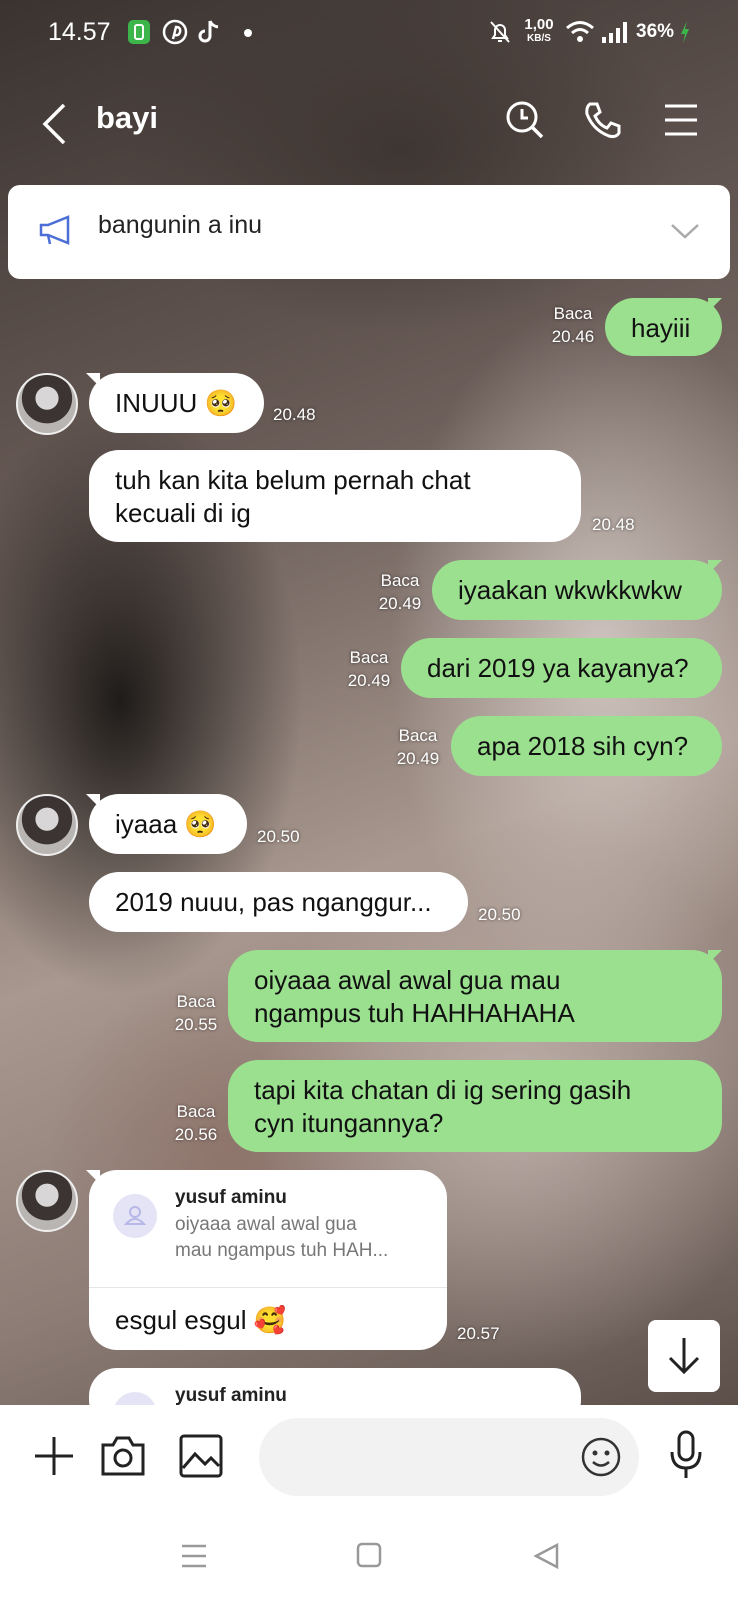 The image size is (738, 1600). Describe the element at coordinates (54, 1456) in the screenshot. I see `plus-icon` at that location.